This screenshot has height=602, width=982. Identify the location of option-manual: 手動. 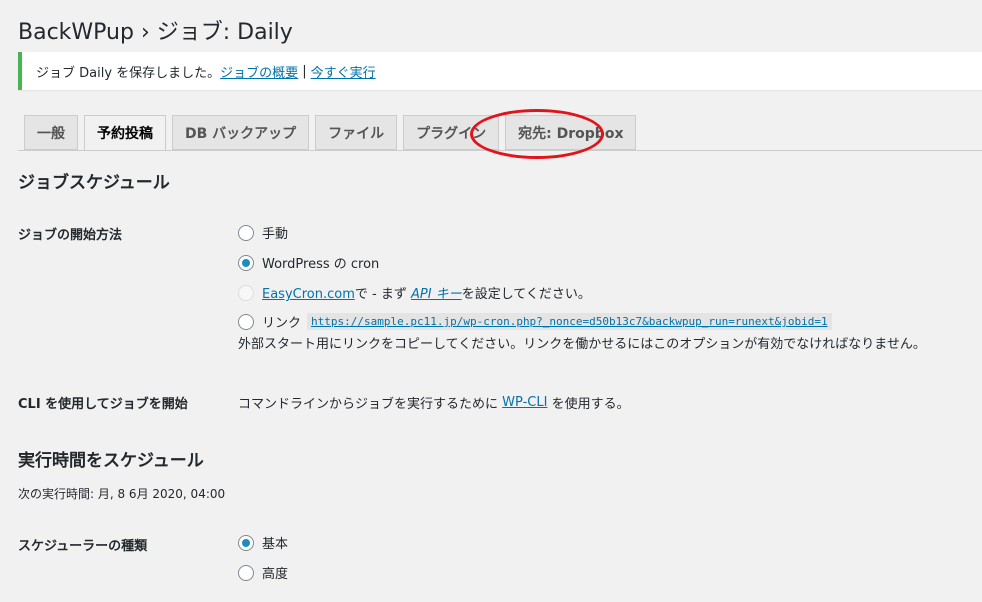
(263, 232).